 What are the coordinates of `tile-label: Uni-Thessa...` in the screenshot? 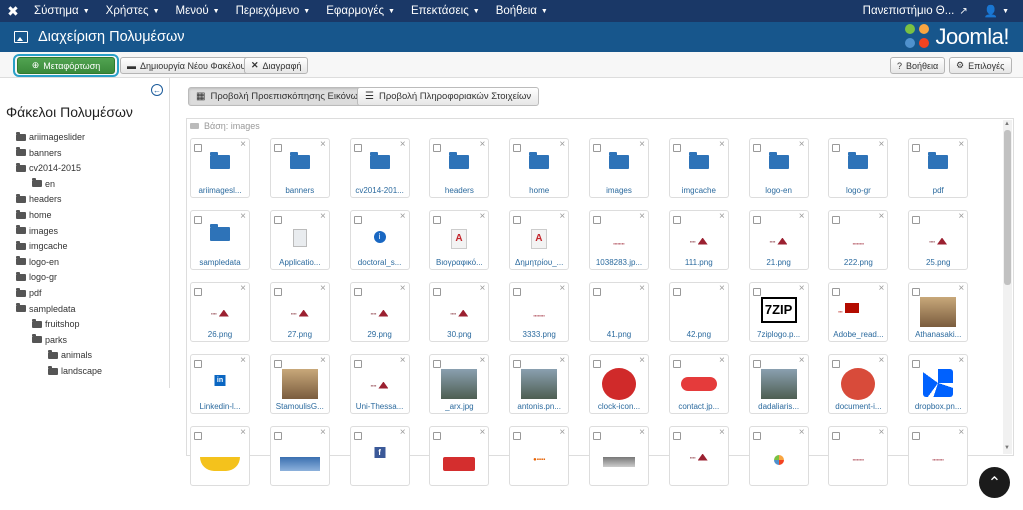 It's located at (380, 406).